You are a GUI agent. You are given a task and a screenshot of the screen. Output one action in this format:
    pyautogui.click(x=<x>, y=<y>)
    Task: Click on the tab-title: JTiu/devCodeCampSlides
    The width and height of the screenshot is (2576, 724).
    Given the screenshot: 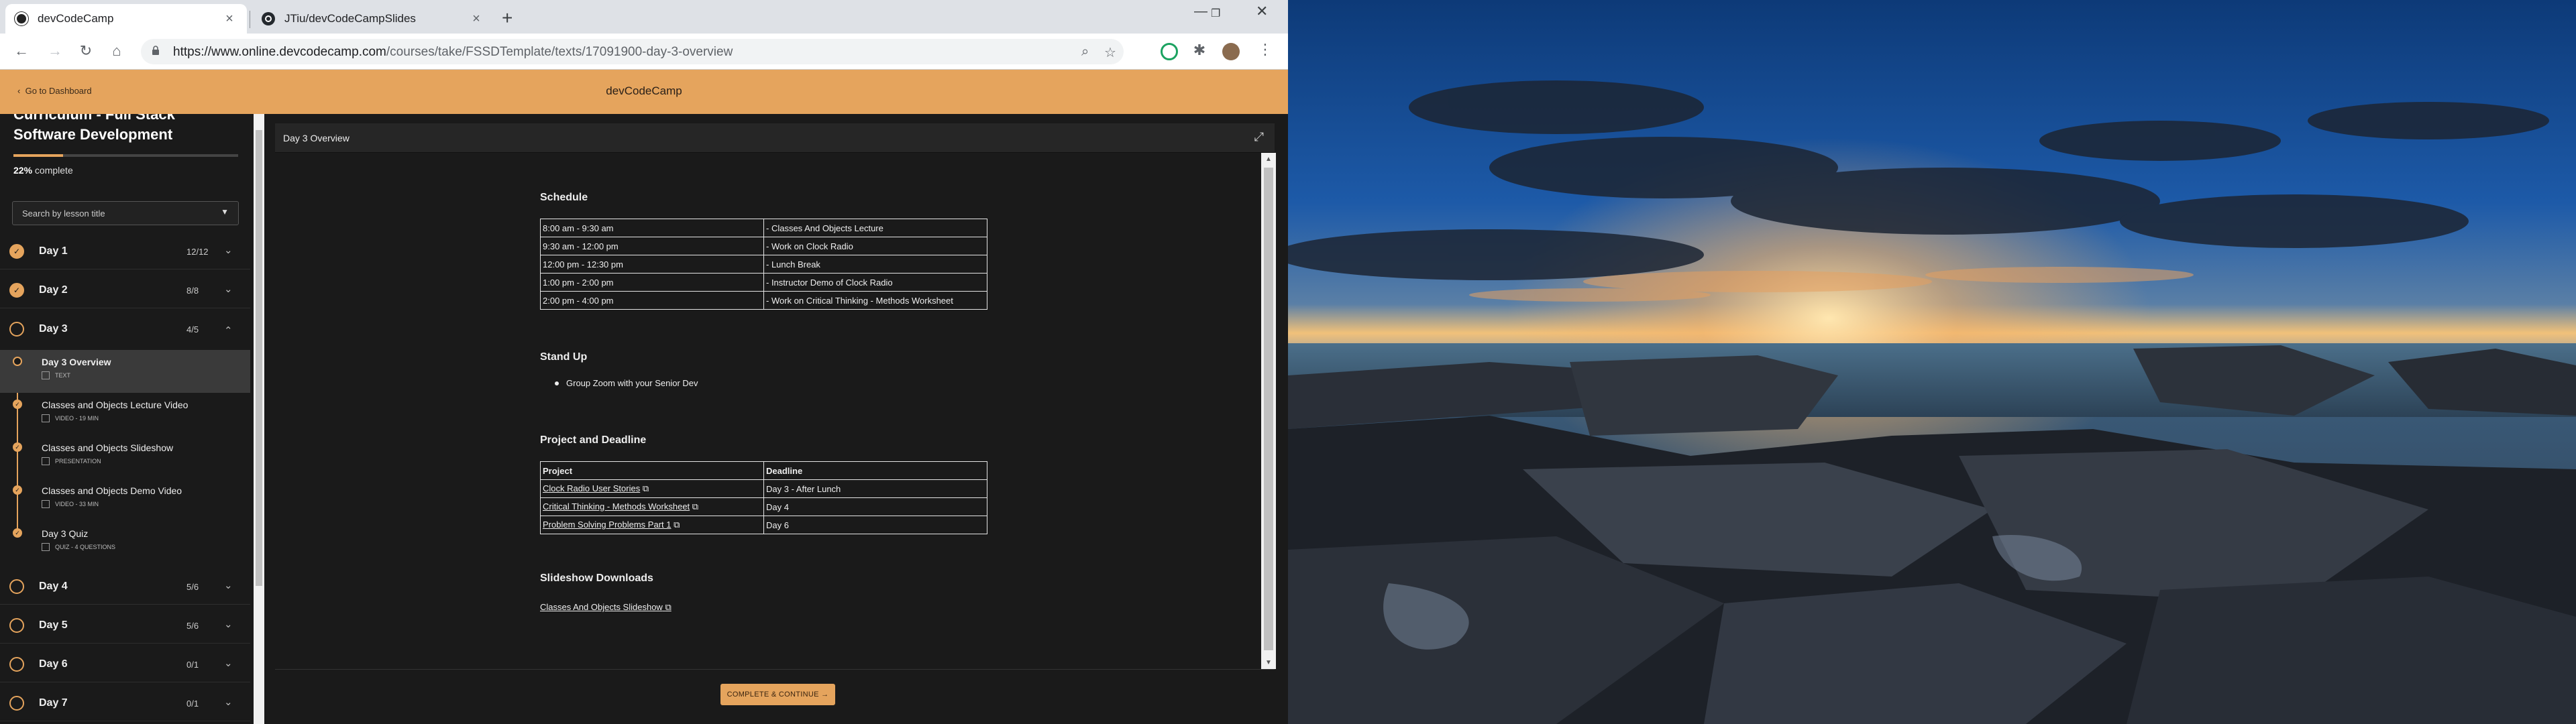 What is the action you would take?
    pyautogui.click(x=350, y=18)
    